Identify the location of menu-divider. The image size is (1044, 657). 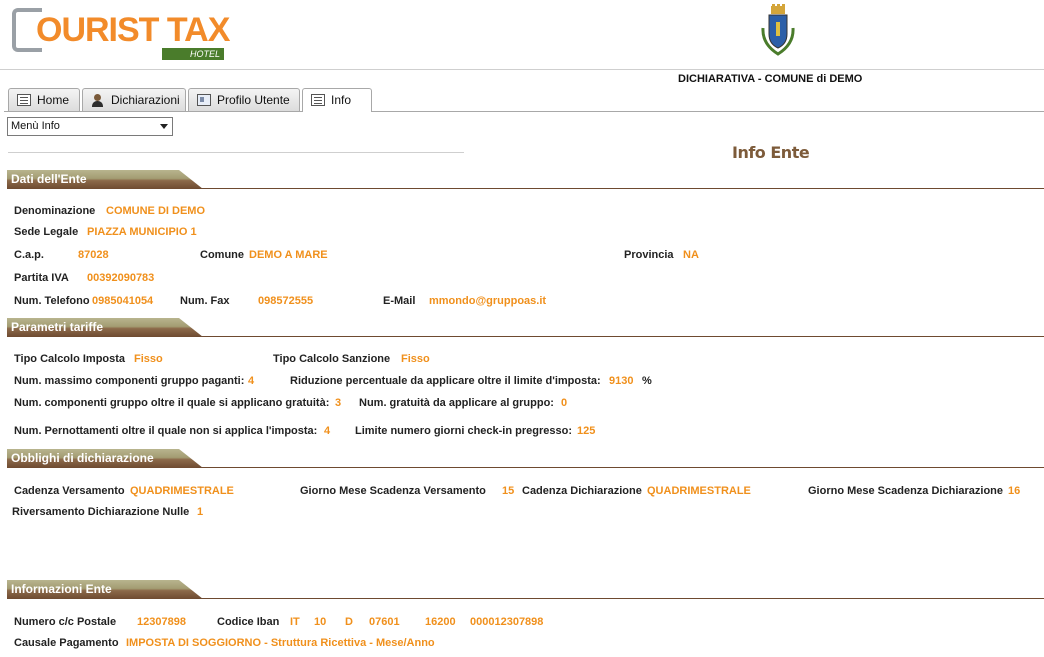
(236, 152).